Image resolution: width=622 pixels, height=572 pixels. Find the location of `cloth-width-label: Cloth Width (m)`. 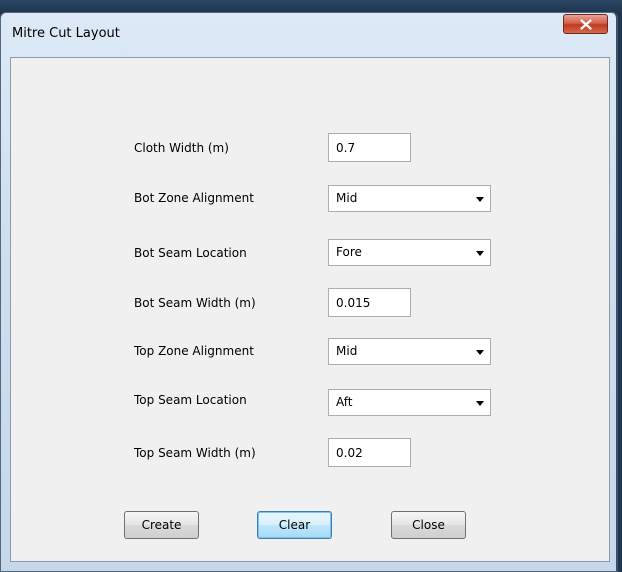

cloth-width-label: Cloth Width (m) is located at coordinates (181, 148).